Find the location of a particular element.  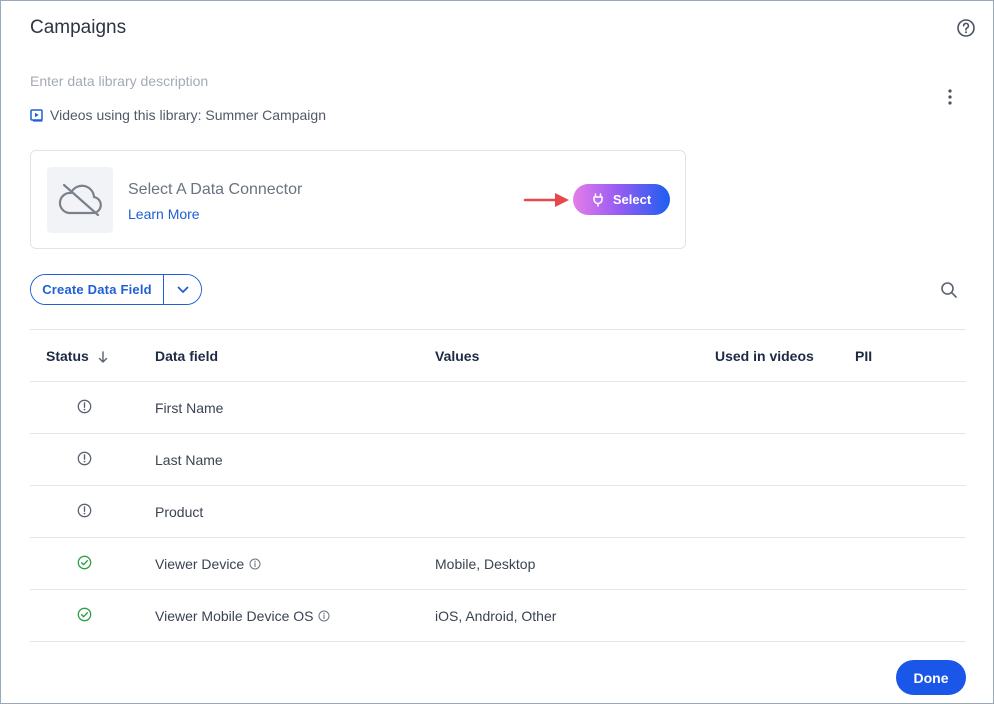

kebab-menu-icon is located at coordinates (950, 97).